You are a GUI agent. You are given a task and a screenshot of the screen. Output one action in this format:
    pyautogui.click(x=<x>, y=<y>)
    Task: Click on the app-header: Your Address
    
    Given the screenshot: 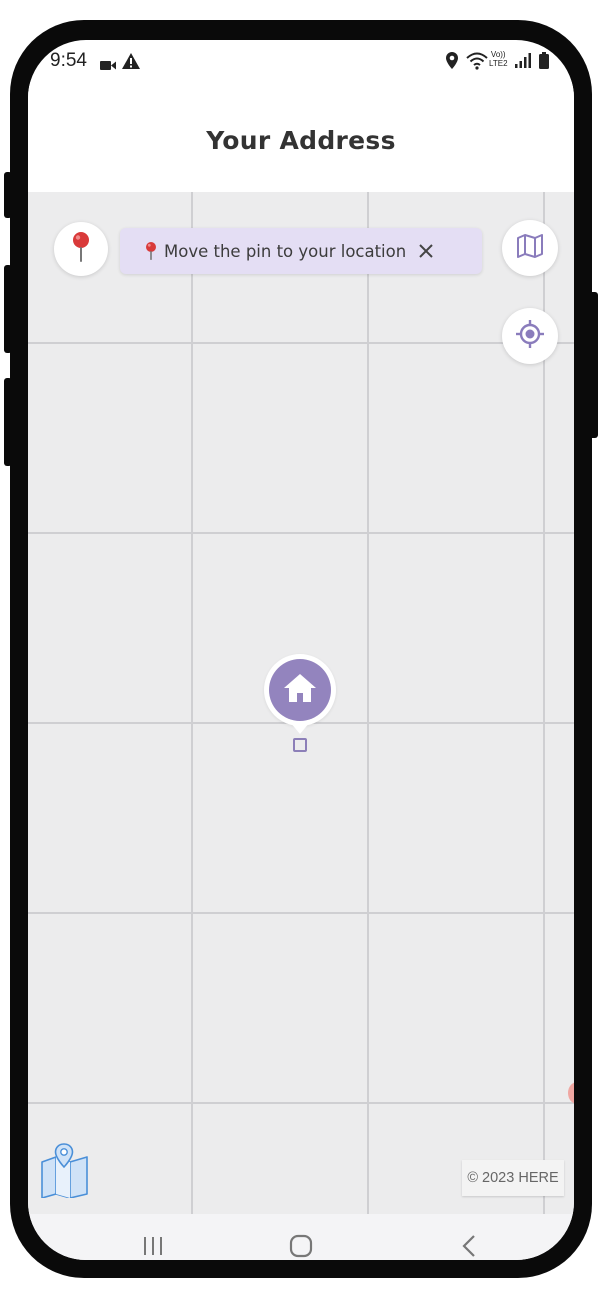 What is the action you would take?
    pyautogui.click(x=301, y=137)
    